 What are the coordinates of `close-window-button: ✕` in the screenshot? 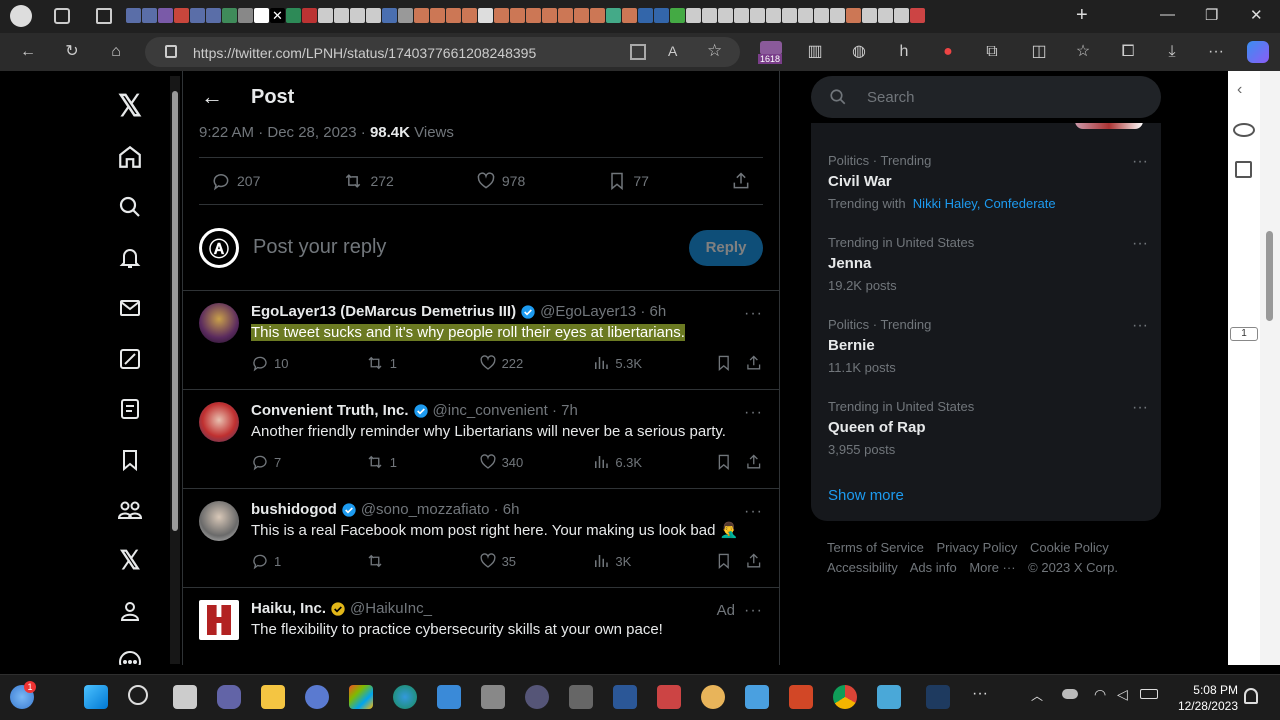 It's located at (1256, 15).